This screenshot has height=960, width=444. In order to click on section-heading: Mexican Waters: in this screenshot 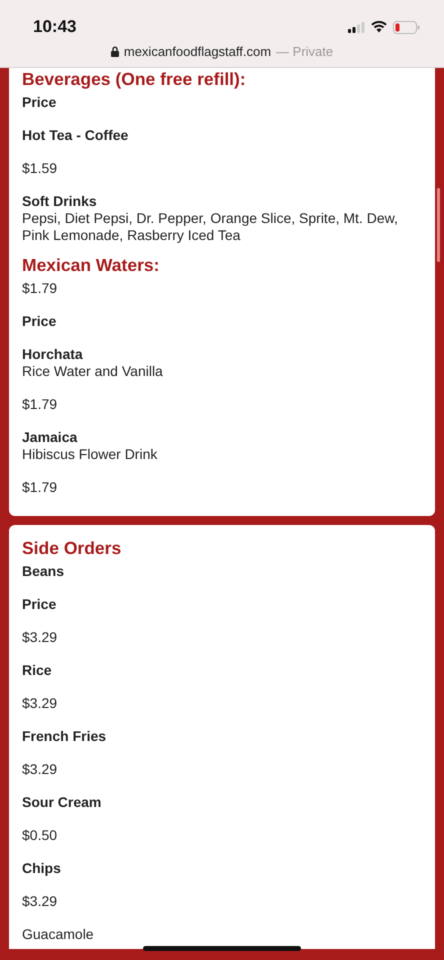, I will do `click(91, 265)`.